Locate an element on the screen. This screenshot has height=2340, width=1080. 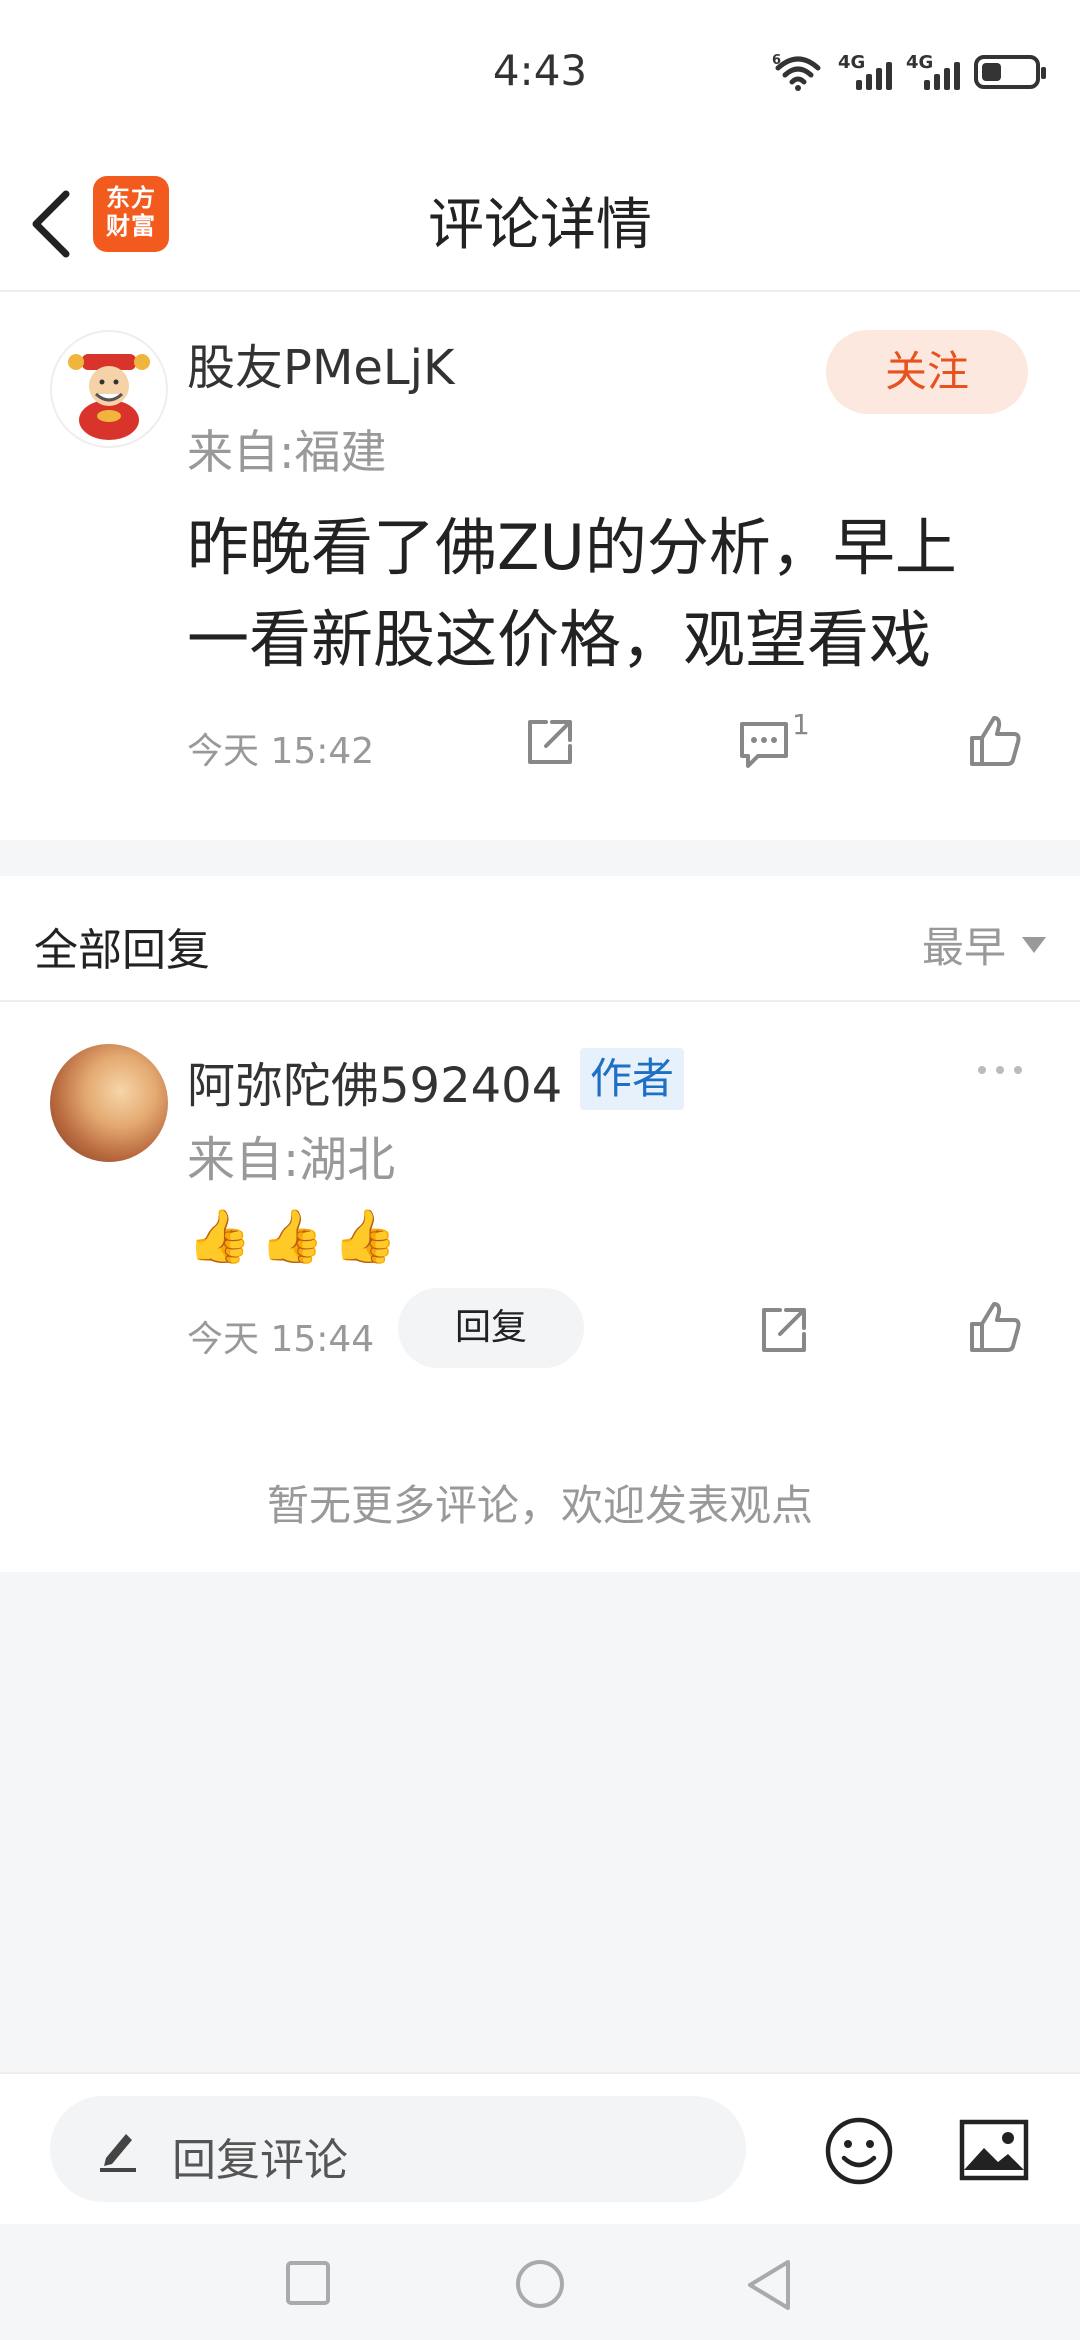
sort-label: 最早 is located at coordinates (963, 947).